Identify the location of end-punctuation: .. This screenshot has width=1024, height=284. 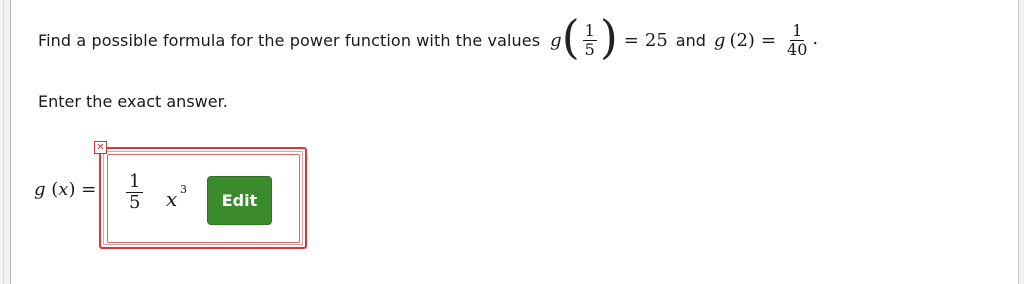
(815, 38).